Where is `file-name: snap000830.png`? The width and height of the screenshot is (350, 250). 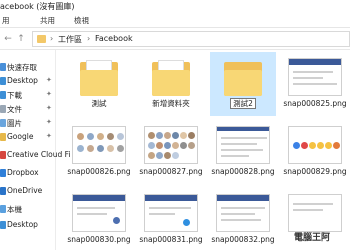 file-name: snap000830.png is located at coordinates (99, 239).